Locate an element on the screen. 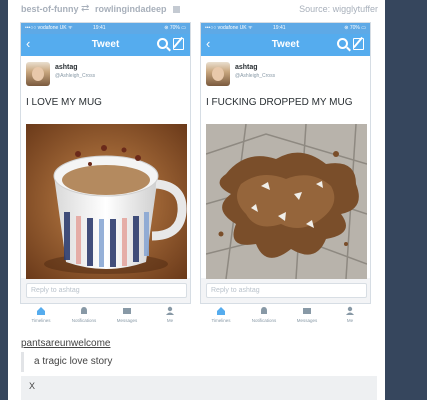 This screenshot has width=427, height=400. reblog-source-link: best-of-funny is located at coordinates (50, 9).